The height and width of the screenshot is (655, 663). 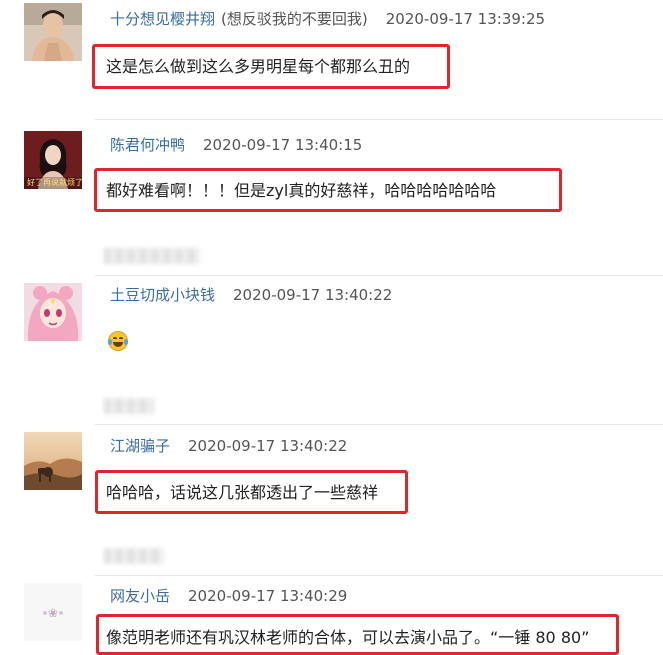 I want to click on username: 十分想见樱井翔, so click(x=162, y=19).